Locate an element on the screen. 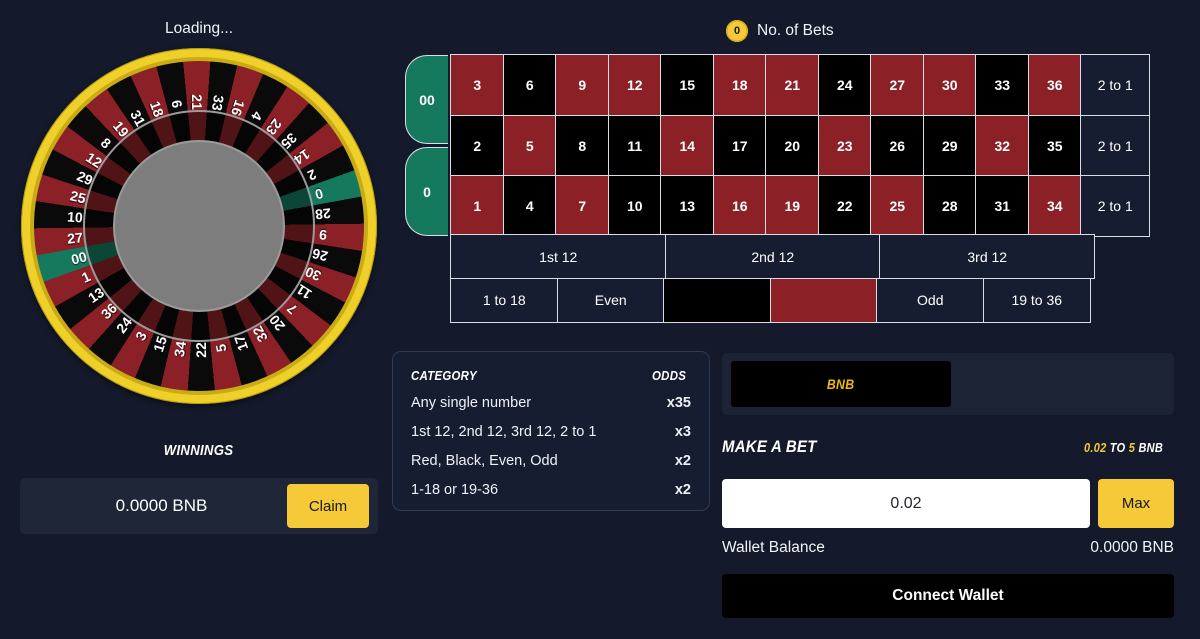 This screenshot has width=1200, height=639. number-cell-3: 3 is located at coordinates (477, 85).